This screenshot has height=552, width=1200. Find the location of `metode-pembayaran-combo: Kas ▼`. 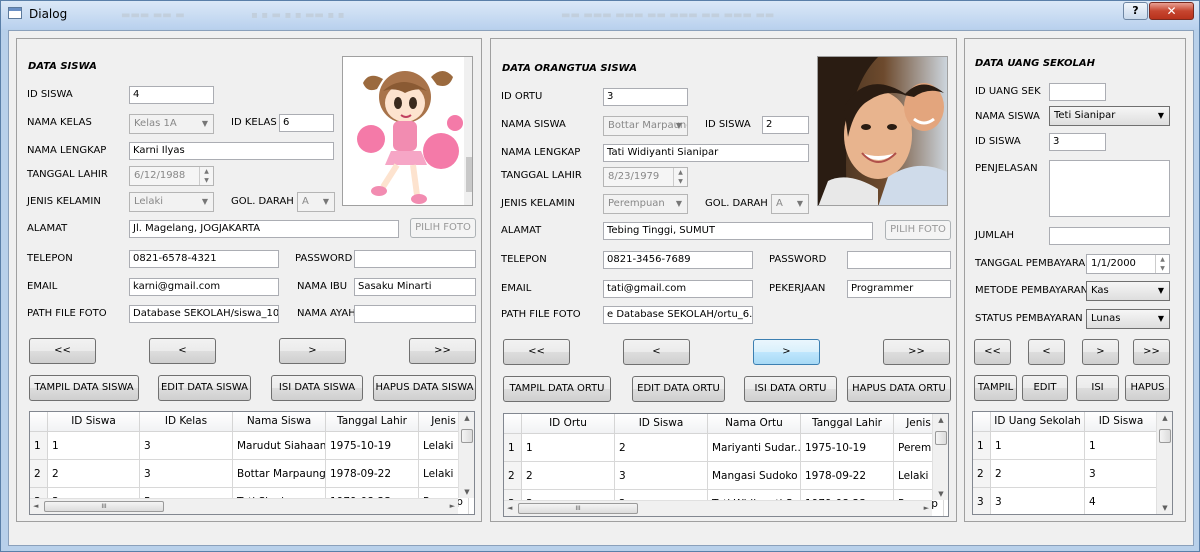

metode-pembayaran-combo: Kas ▼ is located at coordinates (1128, 291).